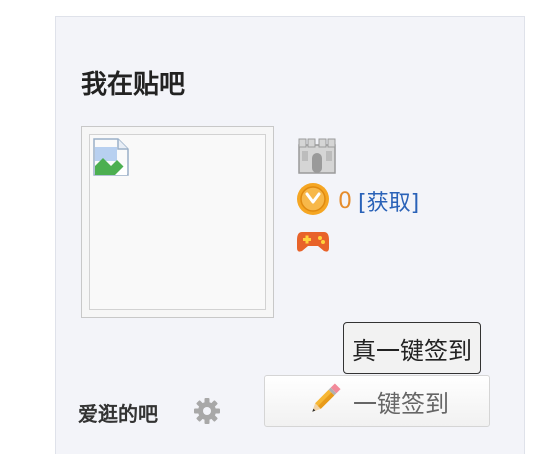  Describe the element at coordinates (345, 201) in the screenshot. I see `coin-count: 0` at that location.